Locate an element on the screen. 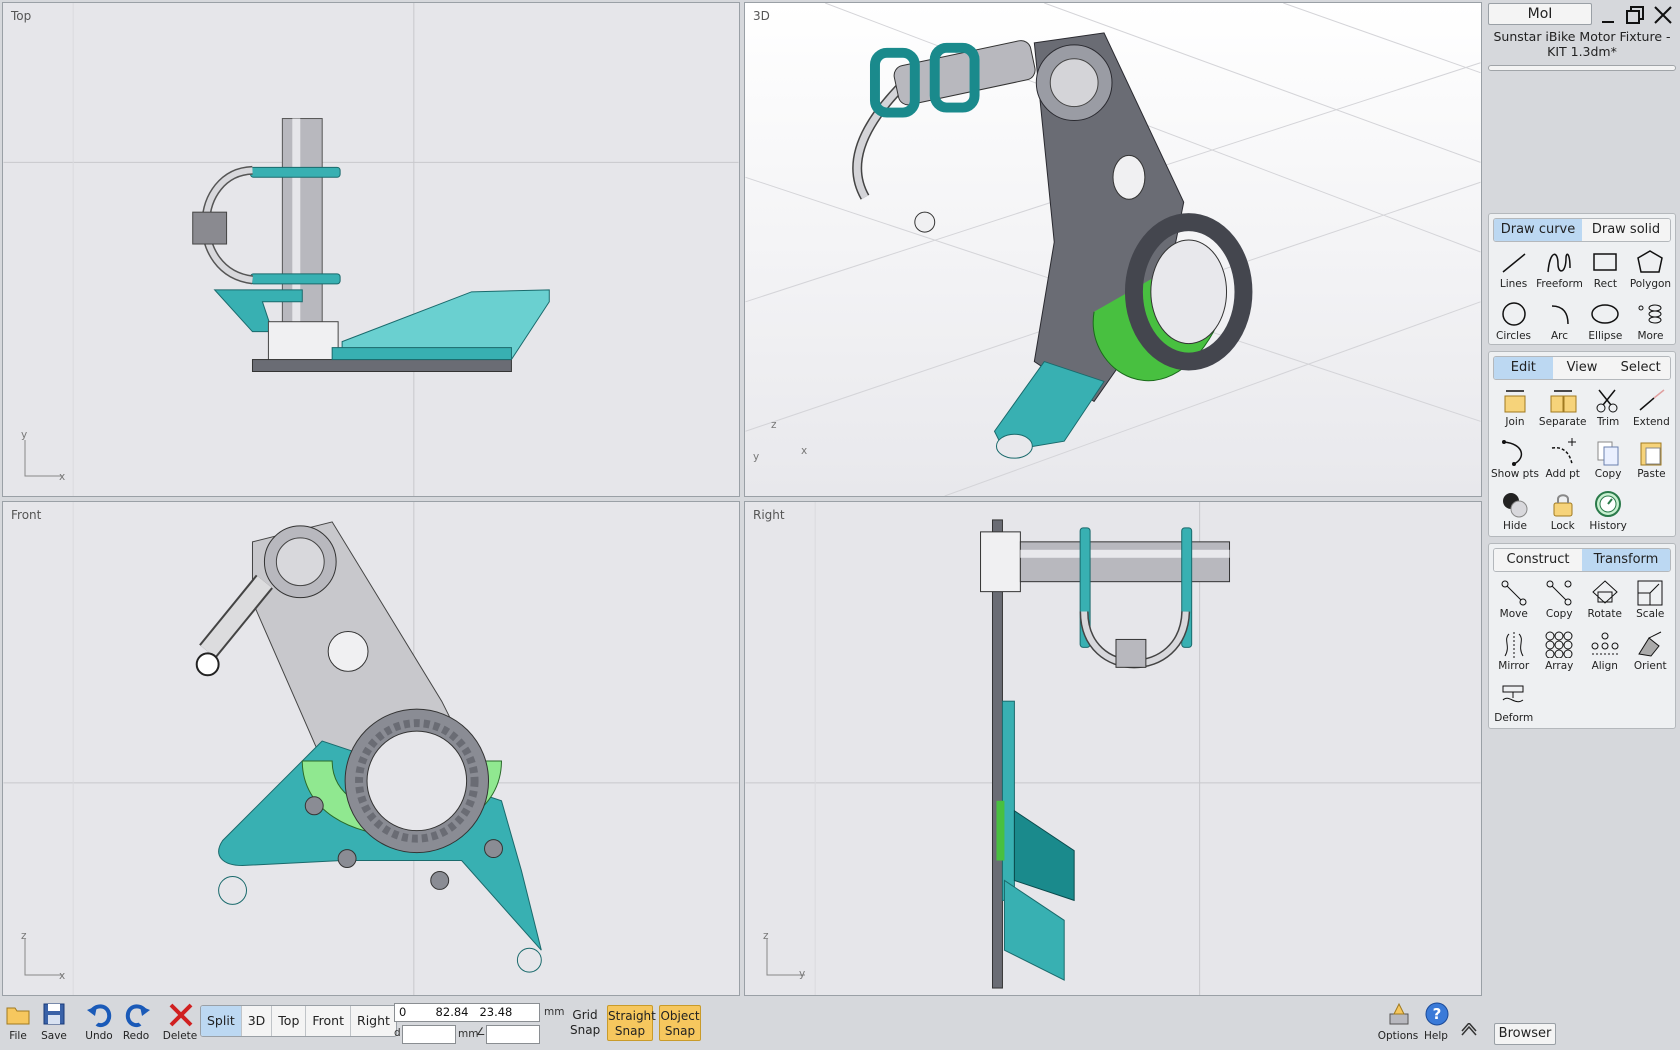 This screenshot has height=1050, width=1680. mirror-tool: Mirror is located at coordinates (1514, 652).